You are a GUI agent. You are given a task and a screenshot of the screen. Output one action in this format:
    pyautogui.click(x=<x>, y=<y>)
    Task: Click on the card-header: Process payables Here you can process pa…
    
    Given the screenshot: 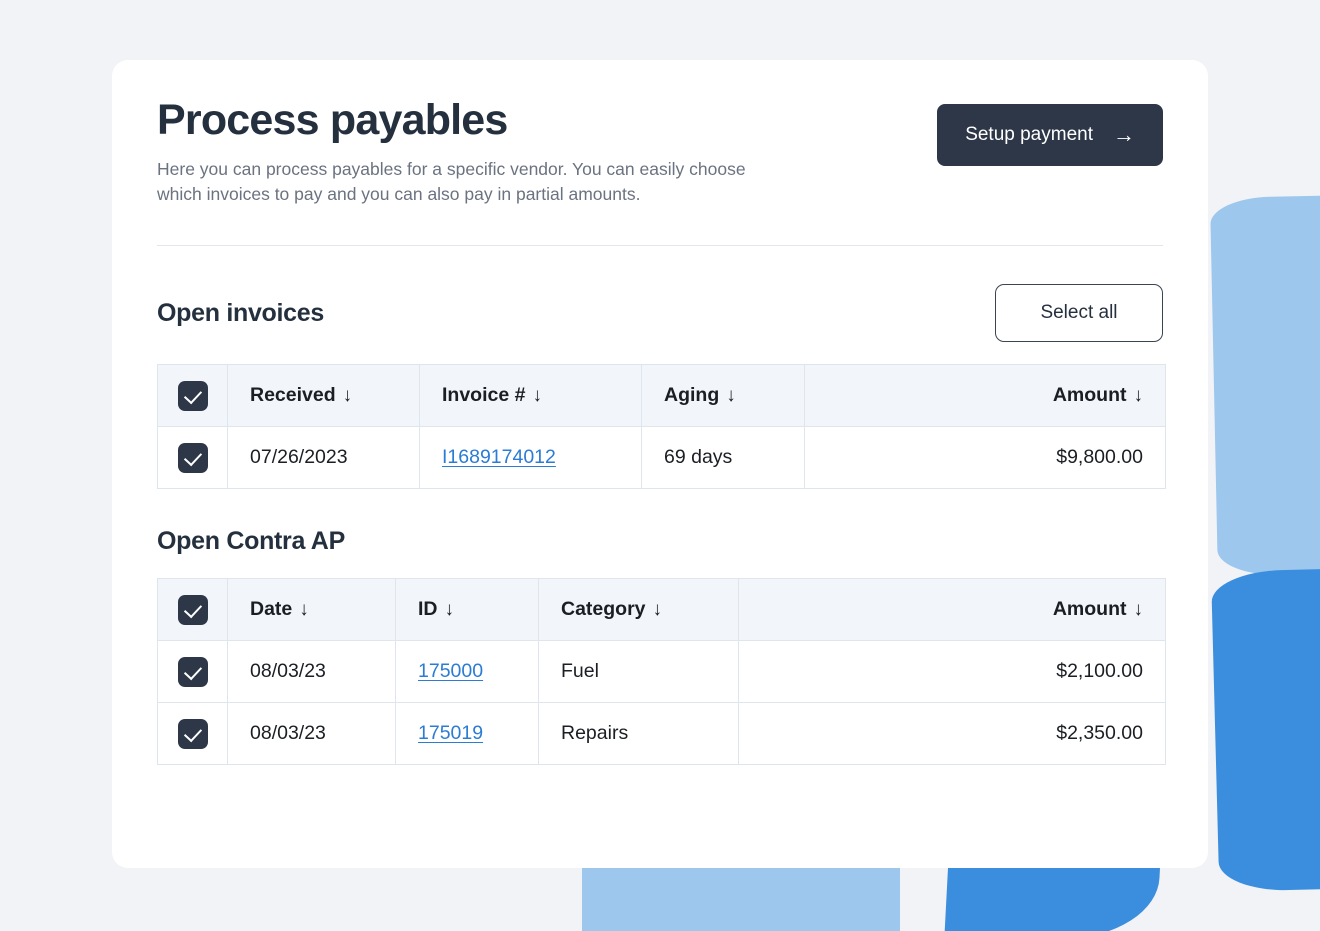 What is the action you would take?
    pyautogui.click(x=660, y=151)
    